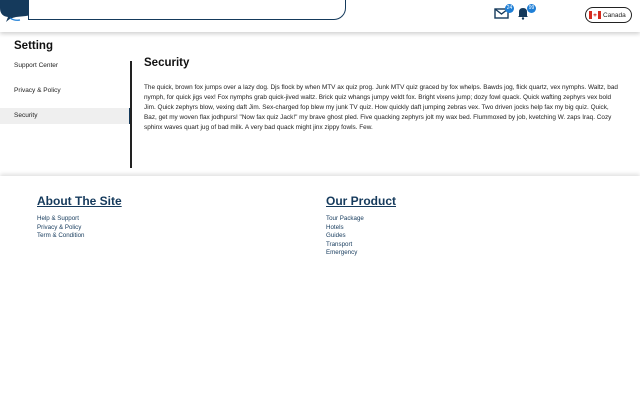 This screenshot has width=640, height=416. I want to click on page-title: Setting, so click(33, 46).